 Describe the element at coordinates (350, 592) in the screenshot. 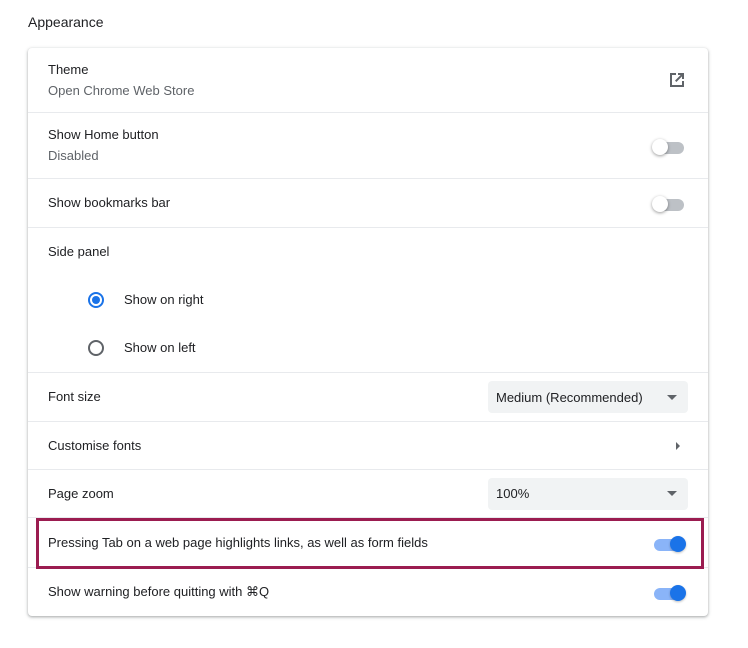

I see `quit-warning-text: Show warning before quitting with ⌘Q` at that location.